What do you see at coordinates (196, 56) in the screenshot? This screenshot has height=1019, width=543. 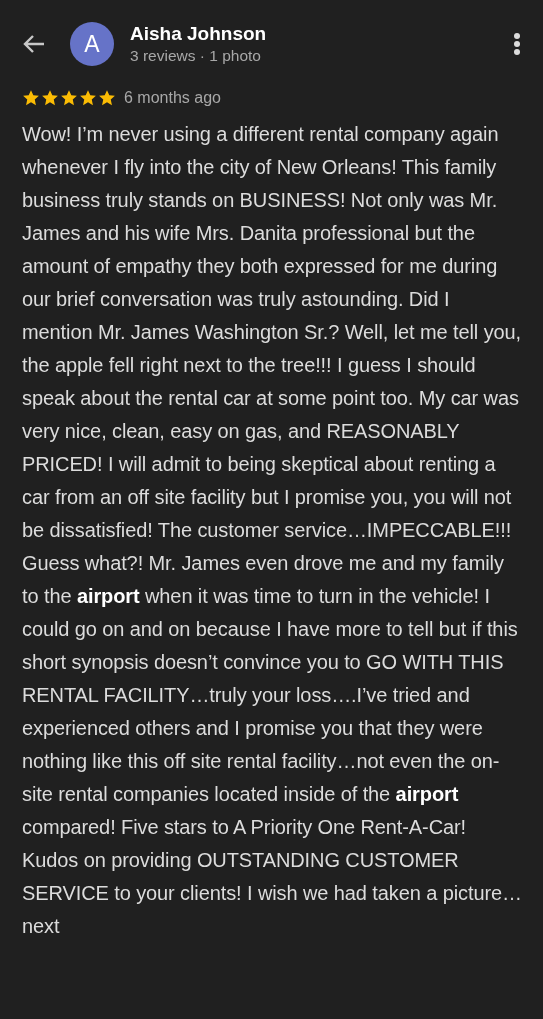 I see `reviewer-stats: 3 reviews · 1 photo` at bounding box center [196, 56].